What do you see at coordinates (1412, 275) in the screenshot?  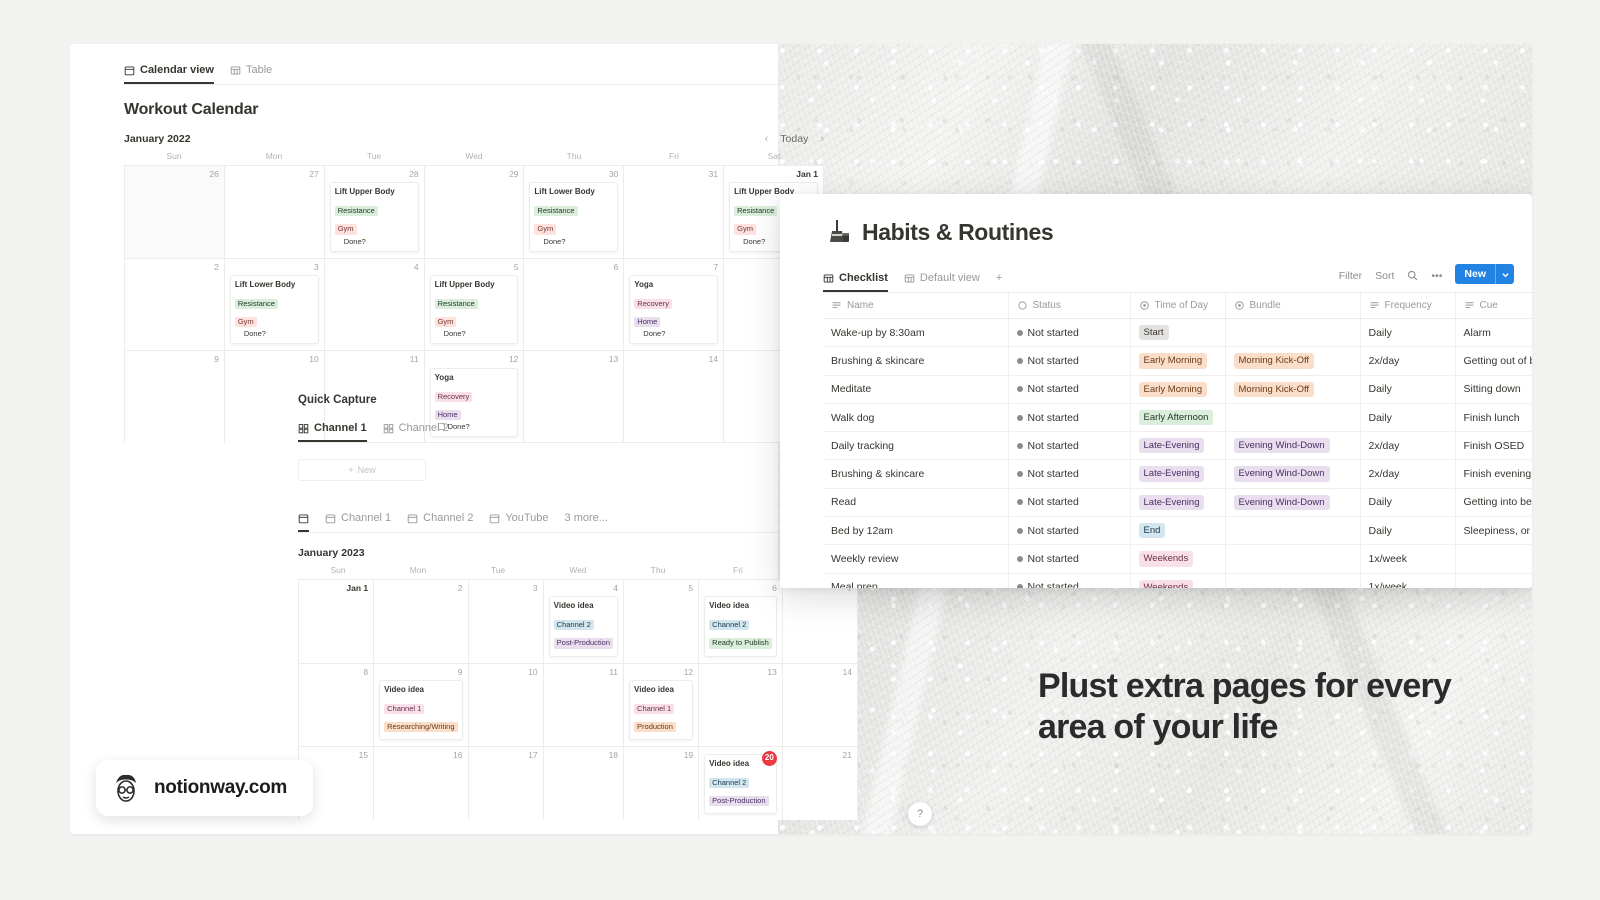 I see `search-icon` at bounding box center [1412, 275].